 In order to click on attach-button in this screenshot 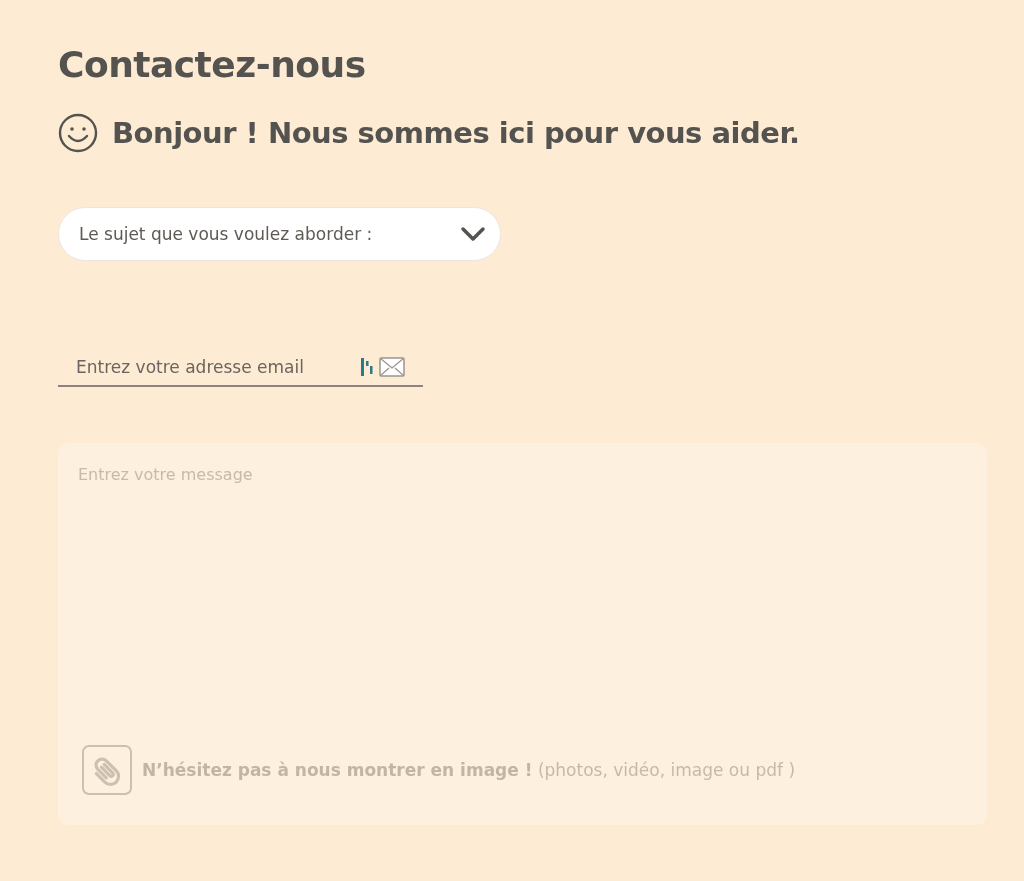, I will do `click(107, 770)`.